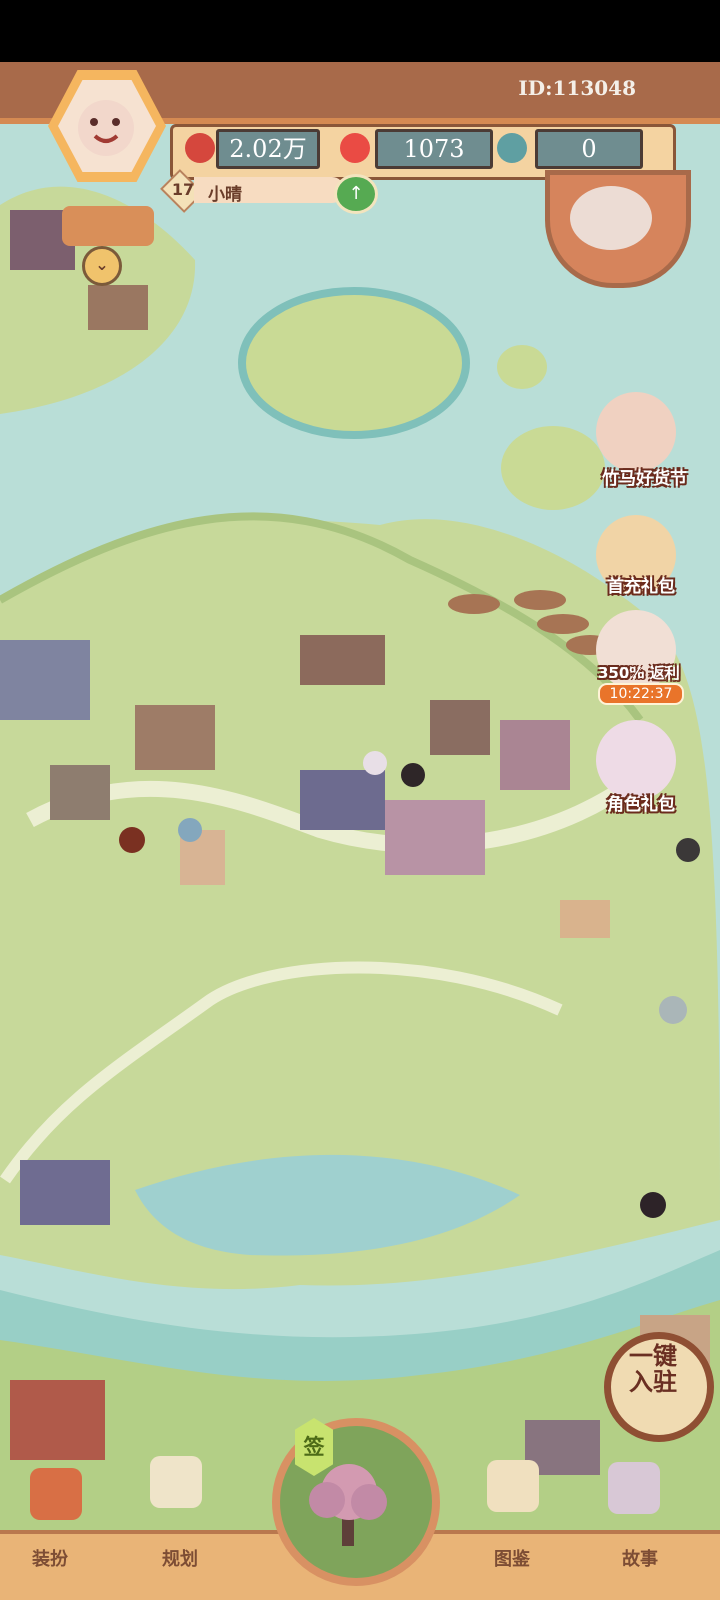  What do you see at coordinates (577, 88) in the screenshot?
I see `player-id-text: ID:113048` at bounding box center [577, 88].